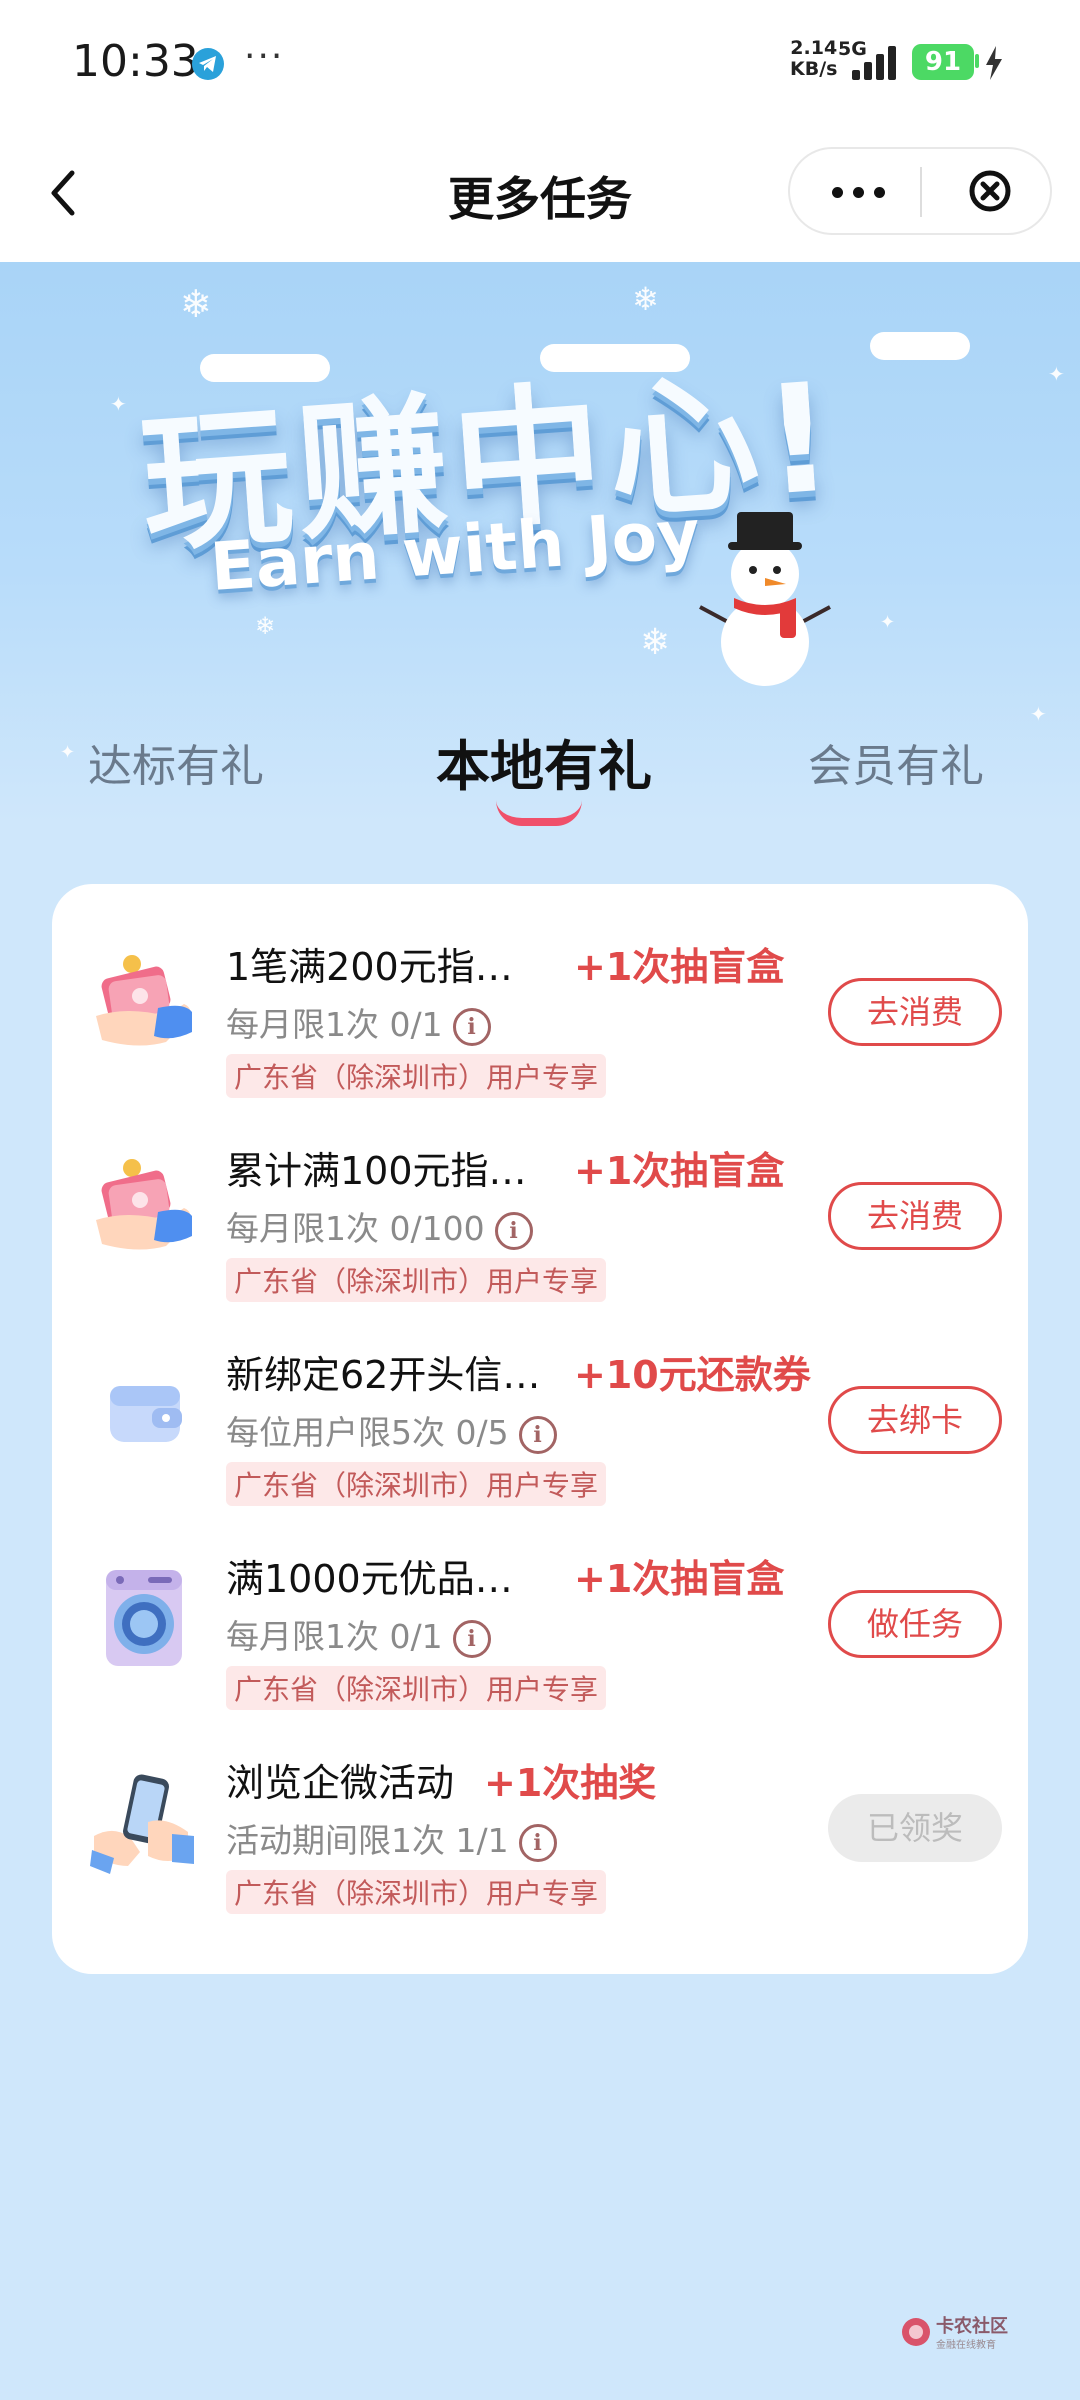  What do you see at coordinates (859, 191) in the screenshot?
I see `more-options-icon` at bounding box center [859, 191].